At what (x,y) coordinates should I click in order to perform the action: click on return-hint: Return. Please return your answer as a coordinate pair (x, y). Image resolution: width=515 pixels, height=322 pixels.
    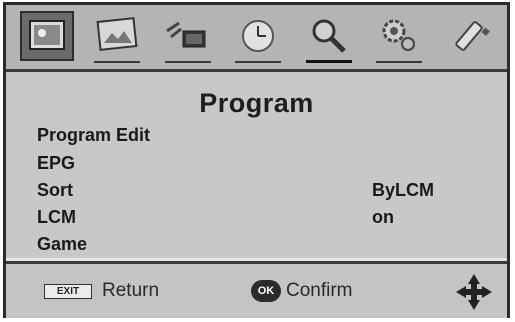
    Looking at the image, I should click on (131, 290).